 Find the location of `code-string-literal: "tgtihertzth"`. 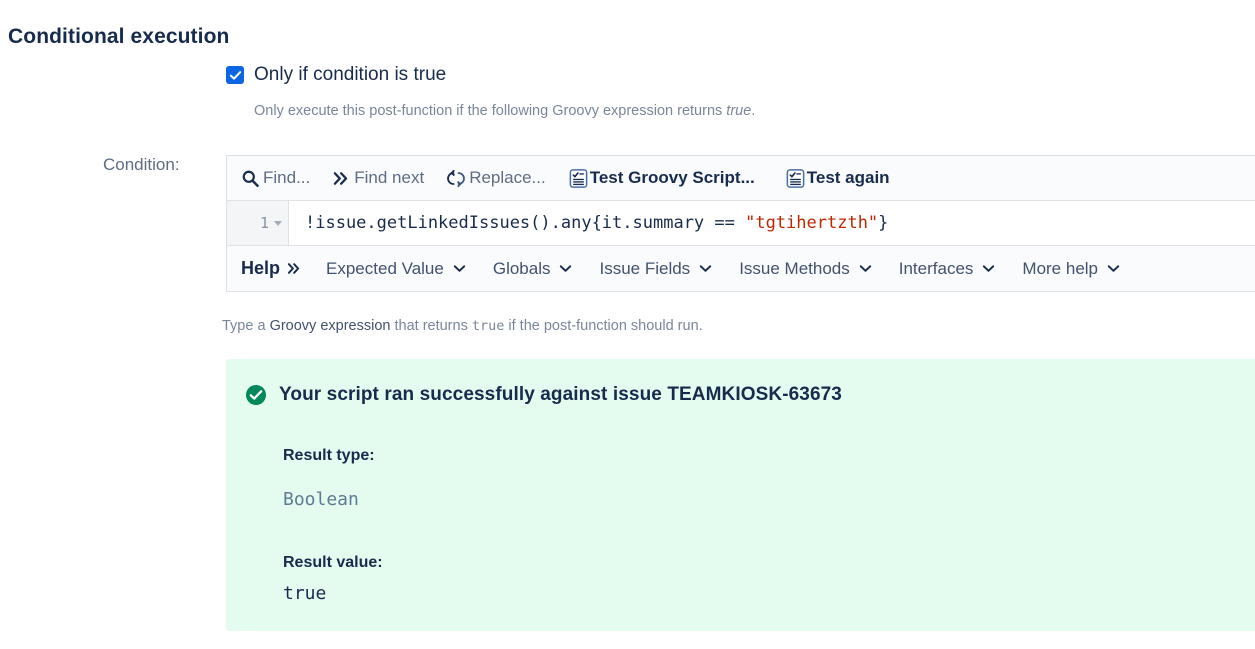

code-string-literal: "tgtihertzth" is located at coordinates (812, 223).